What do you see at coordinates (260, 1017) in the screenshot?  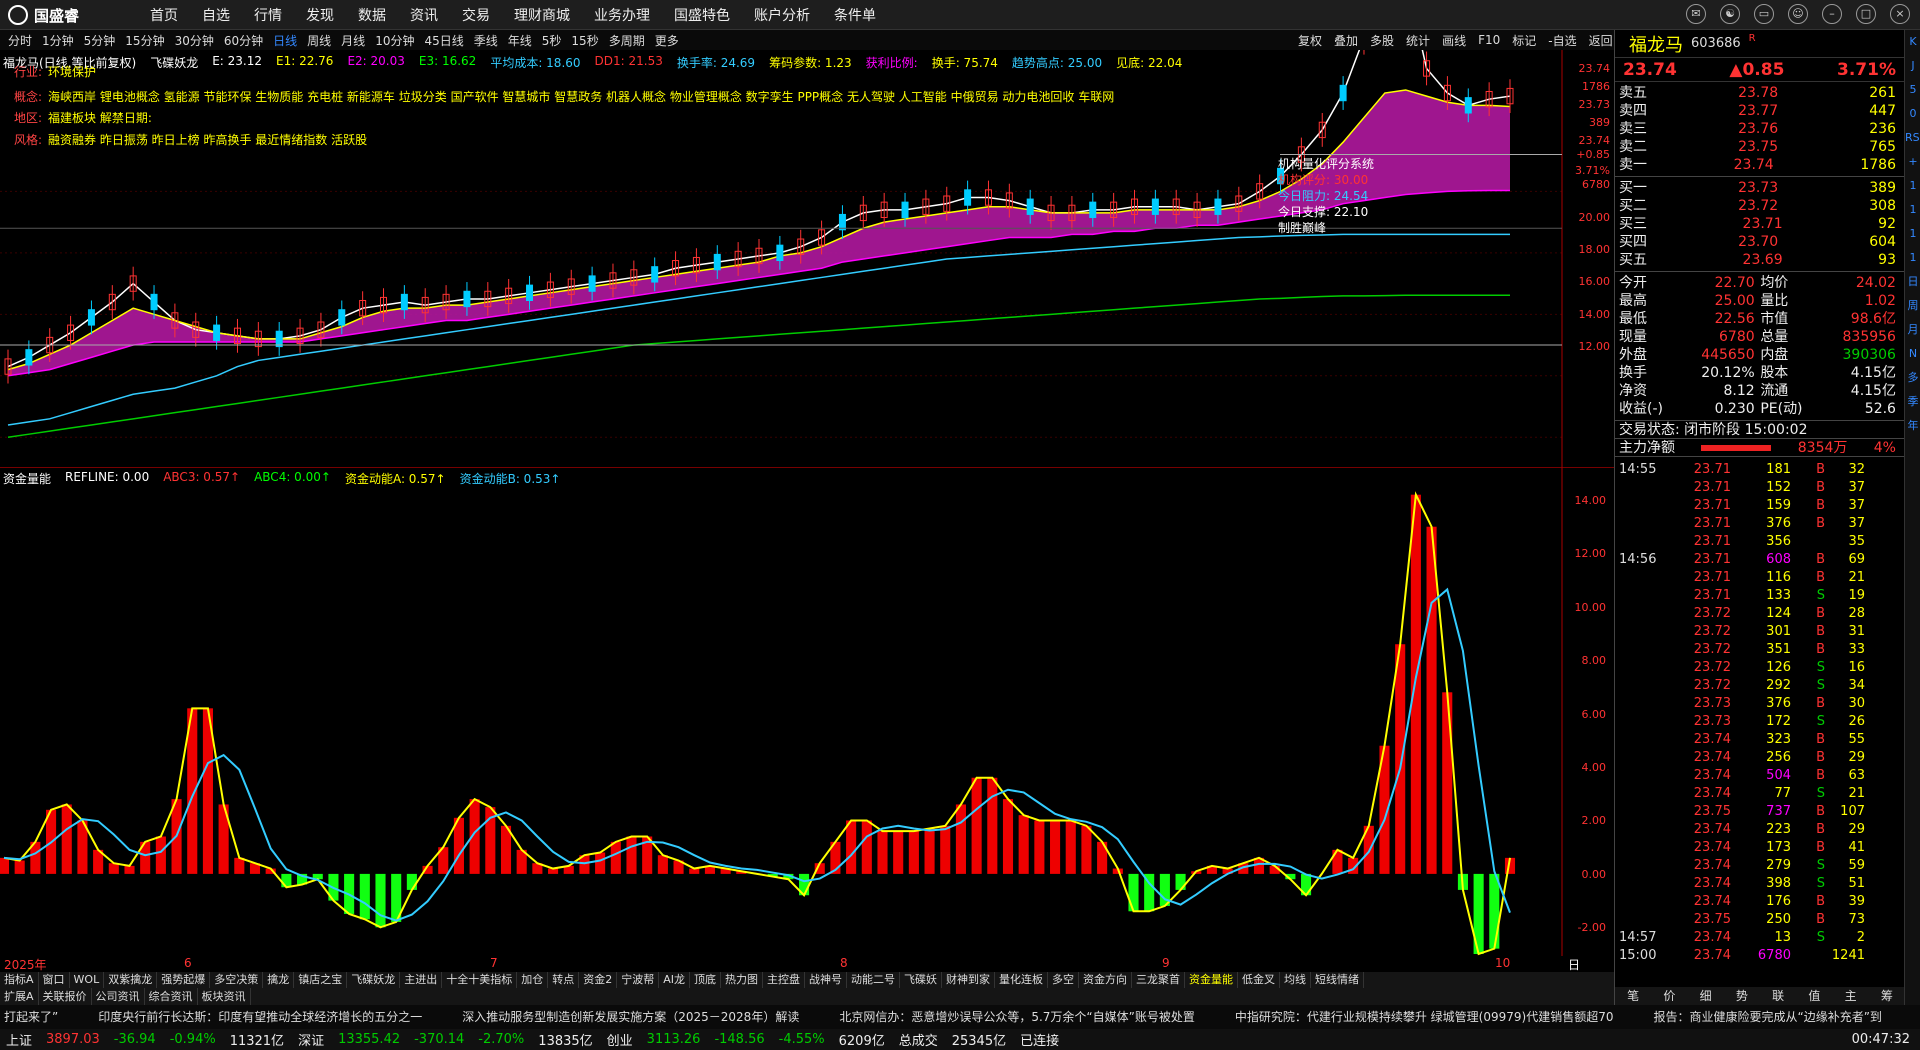 I see `news-item: 印度央行前行长达斯：印度有望推动全球经济增长的五分之一` at bounding box center [260, 1017].